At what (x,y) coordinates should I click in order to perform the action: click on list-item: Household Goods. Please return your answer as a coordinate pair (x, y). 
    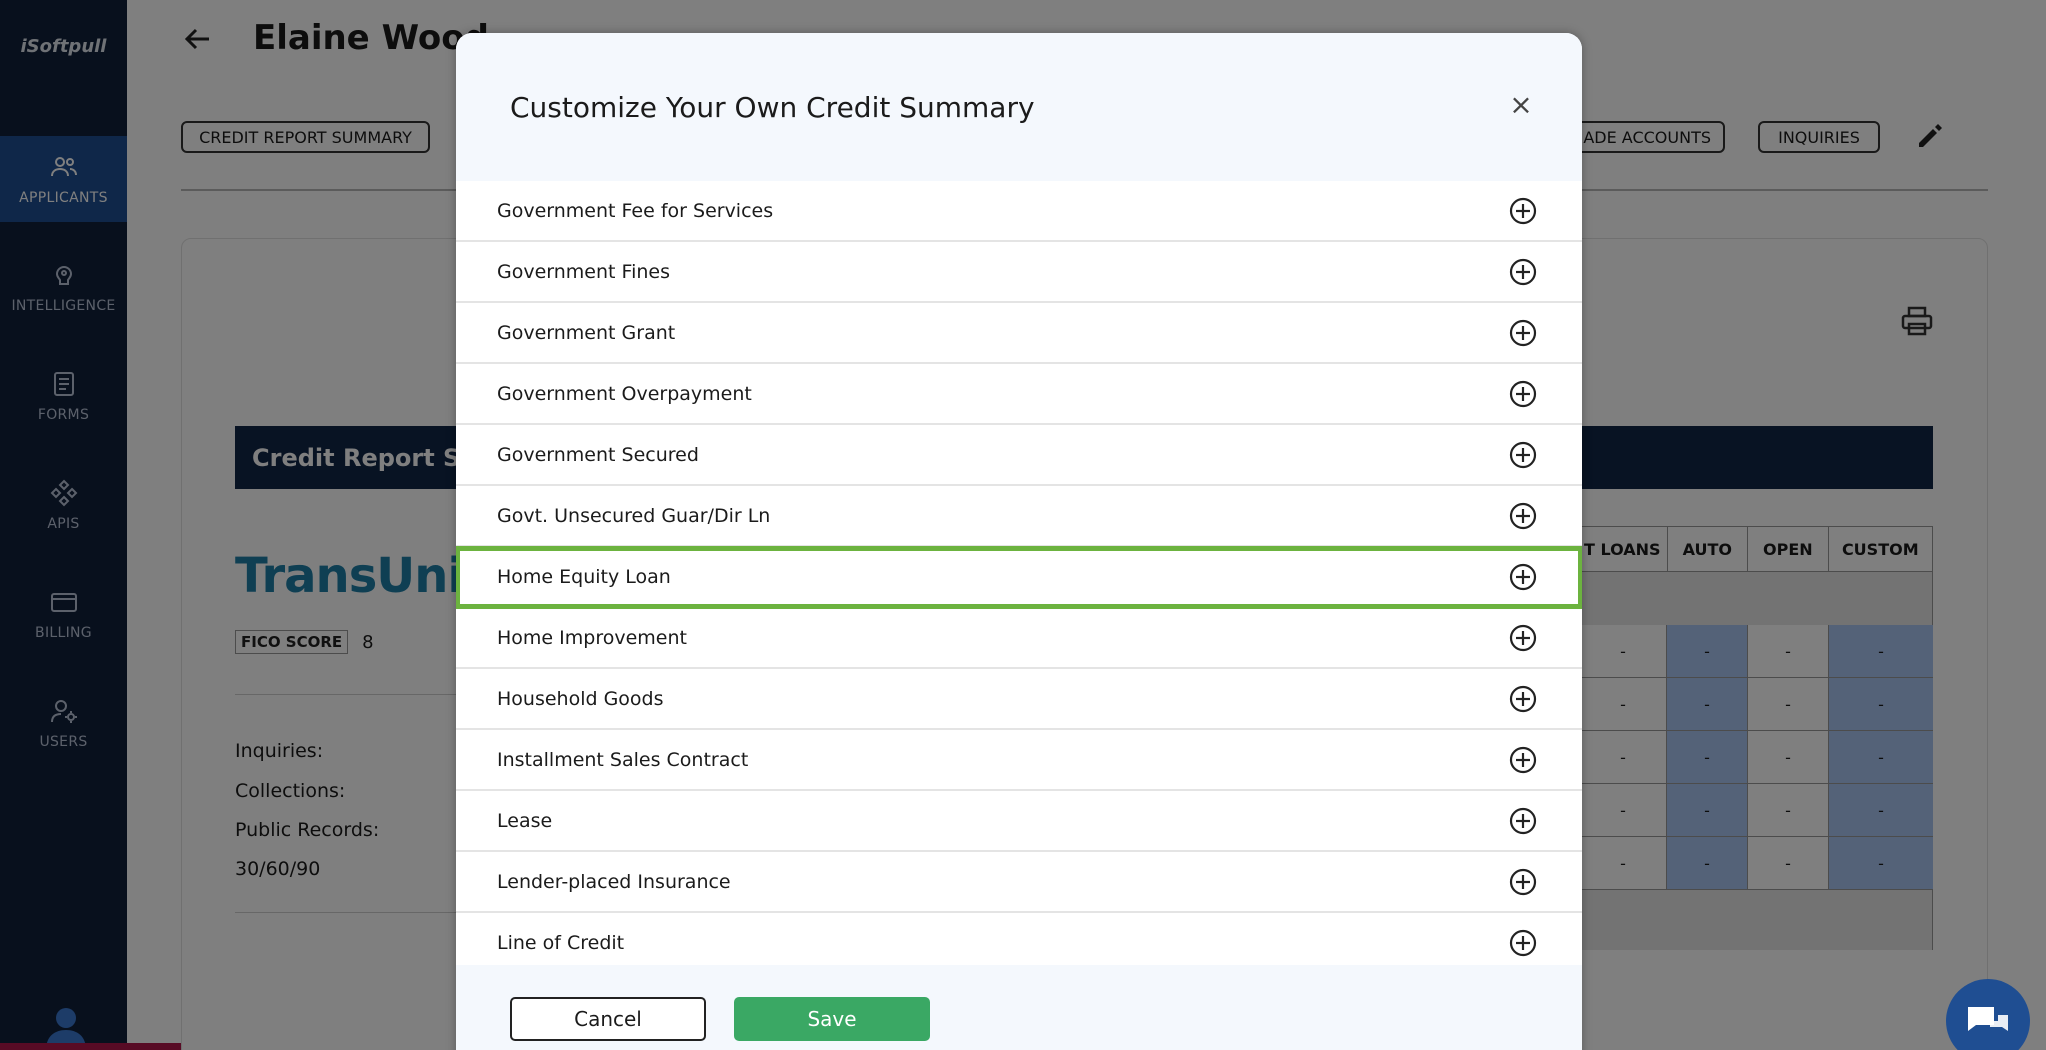
    Looking at the image, I should click on (1019, 699).